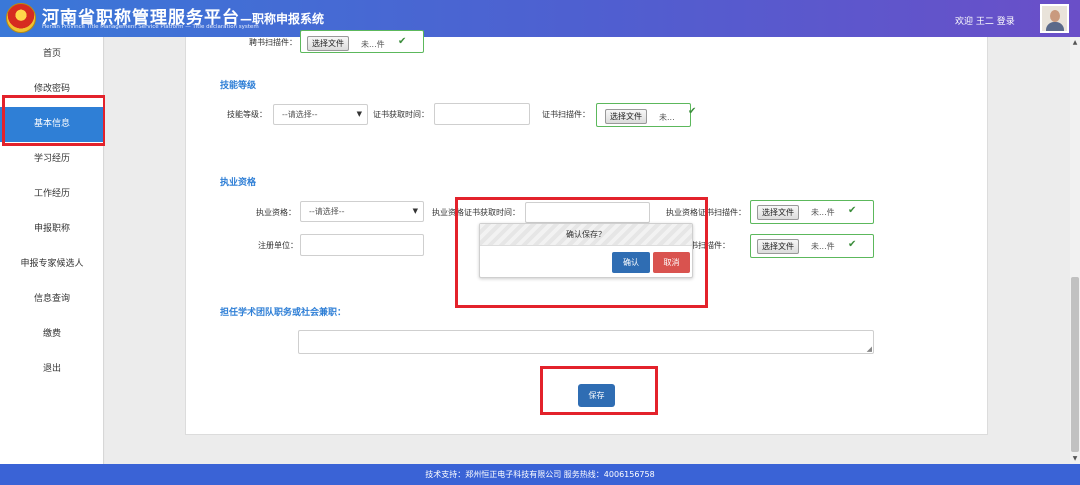  Describe the element at coordinates (778, 246) in the screenshot. I see `register-choose-file-button: 选择文件` at that location.